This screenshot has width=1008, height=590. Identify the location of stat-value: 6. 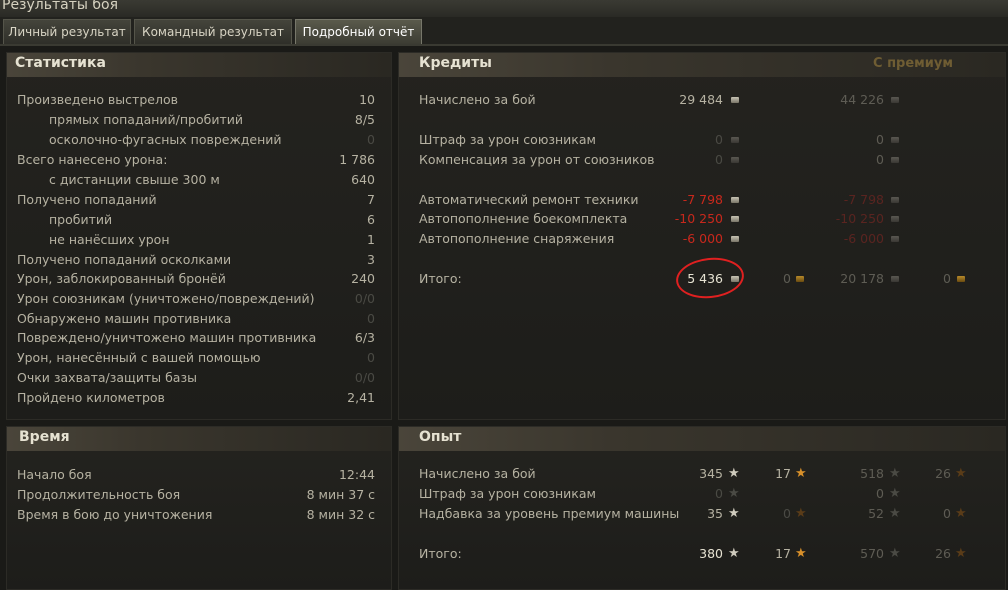
(371, 219).